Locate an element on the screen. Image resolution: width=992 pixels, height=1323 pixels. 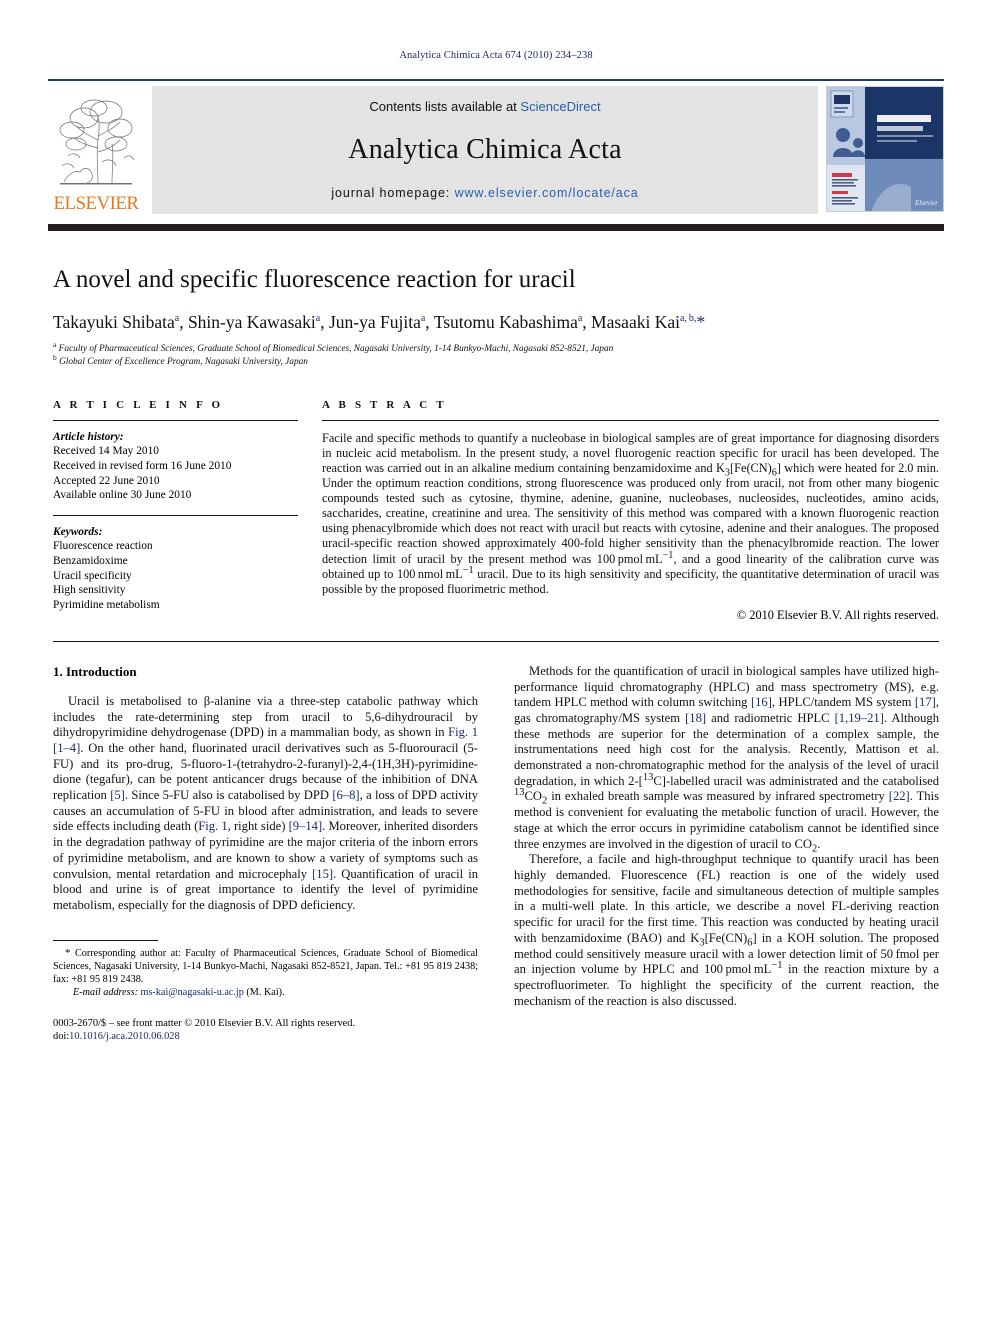
history-item: Accepted 22 June 2010 is located at coordinates (106, 480).